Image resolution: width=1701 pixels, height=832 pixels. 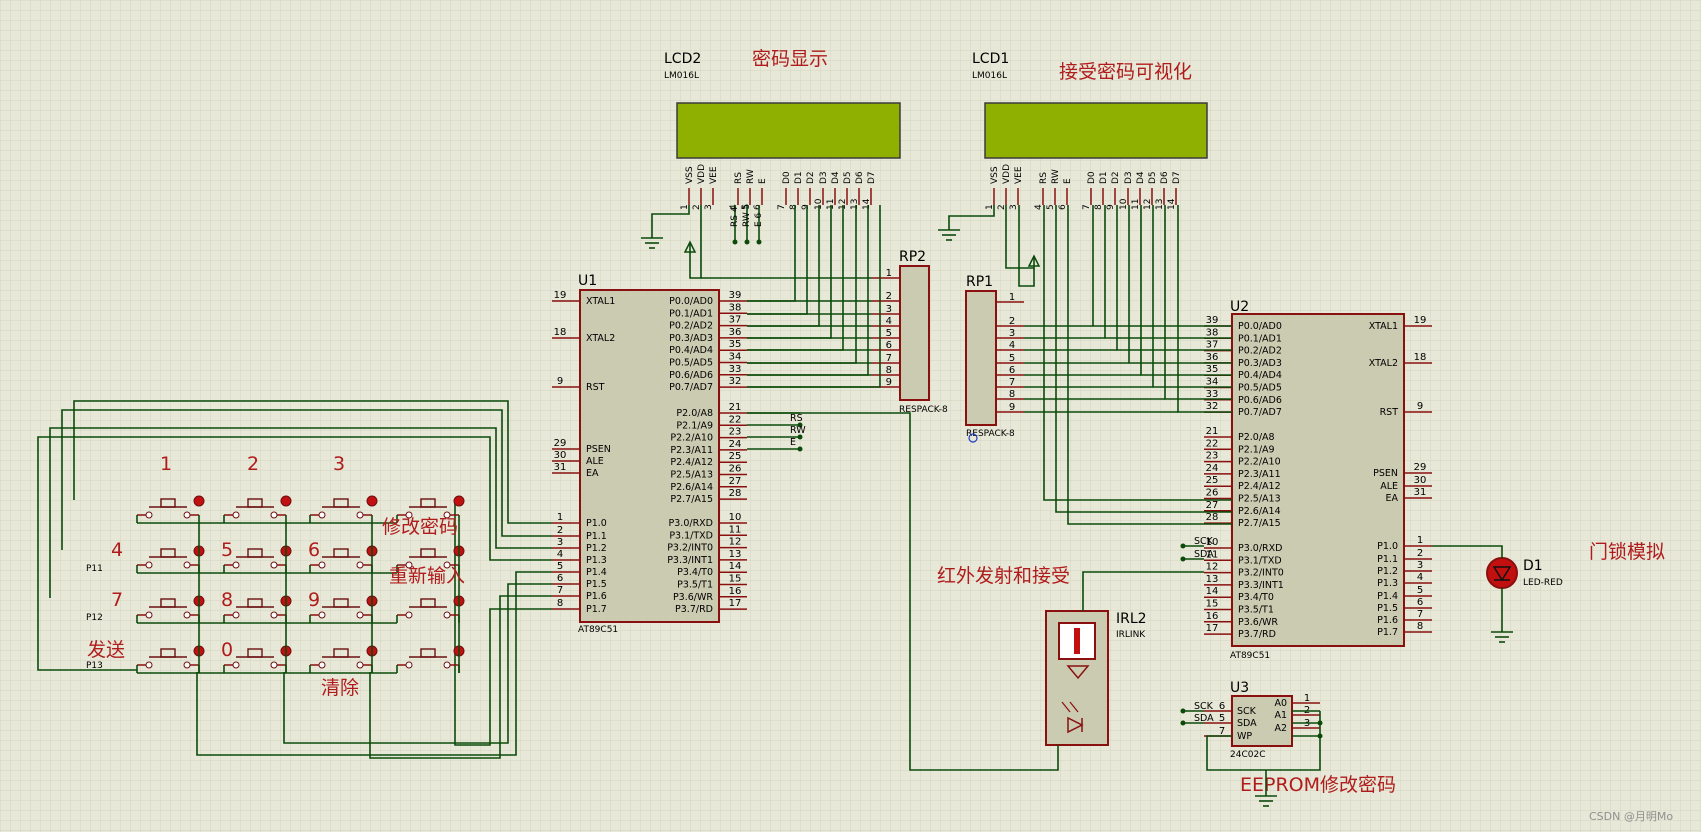 What do you see at coordinates (735, 542) in the screenshot?
I see `u1-pin-num-12: 12` at bounding box center [735, 542].